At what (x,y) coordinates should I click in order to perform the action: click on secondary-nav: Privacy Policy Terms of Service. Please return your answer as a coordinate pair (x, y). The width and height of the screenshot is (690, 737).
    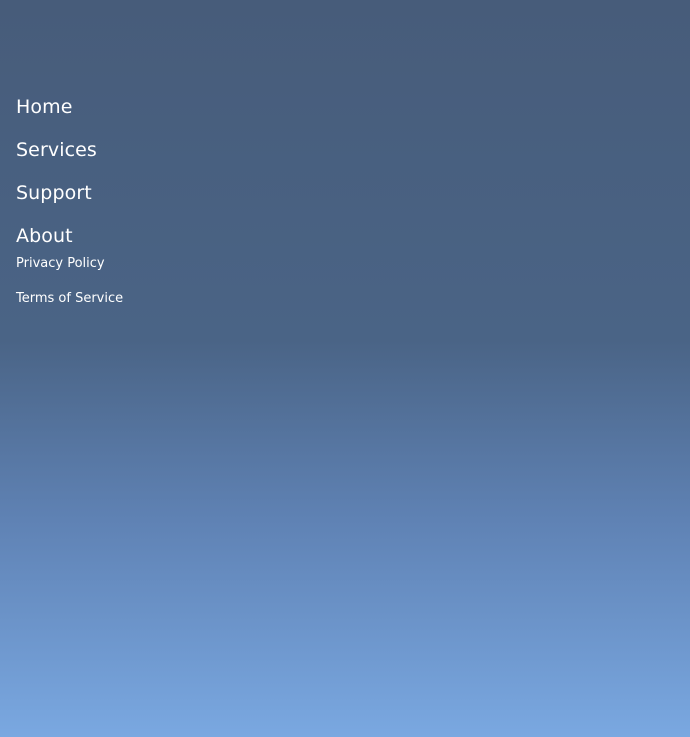
    Looking at the image, I should click on (69, 290).